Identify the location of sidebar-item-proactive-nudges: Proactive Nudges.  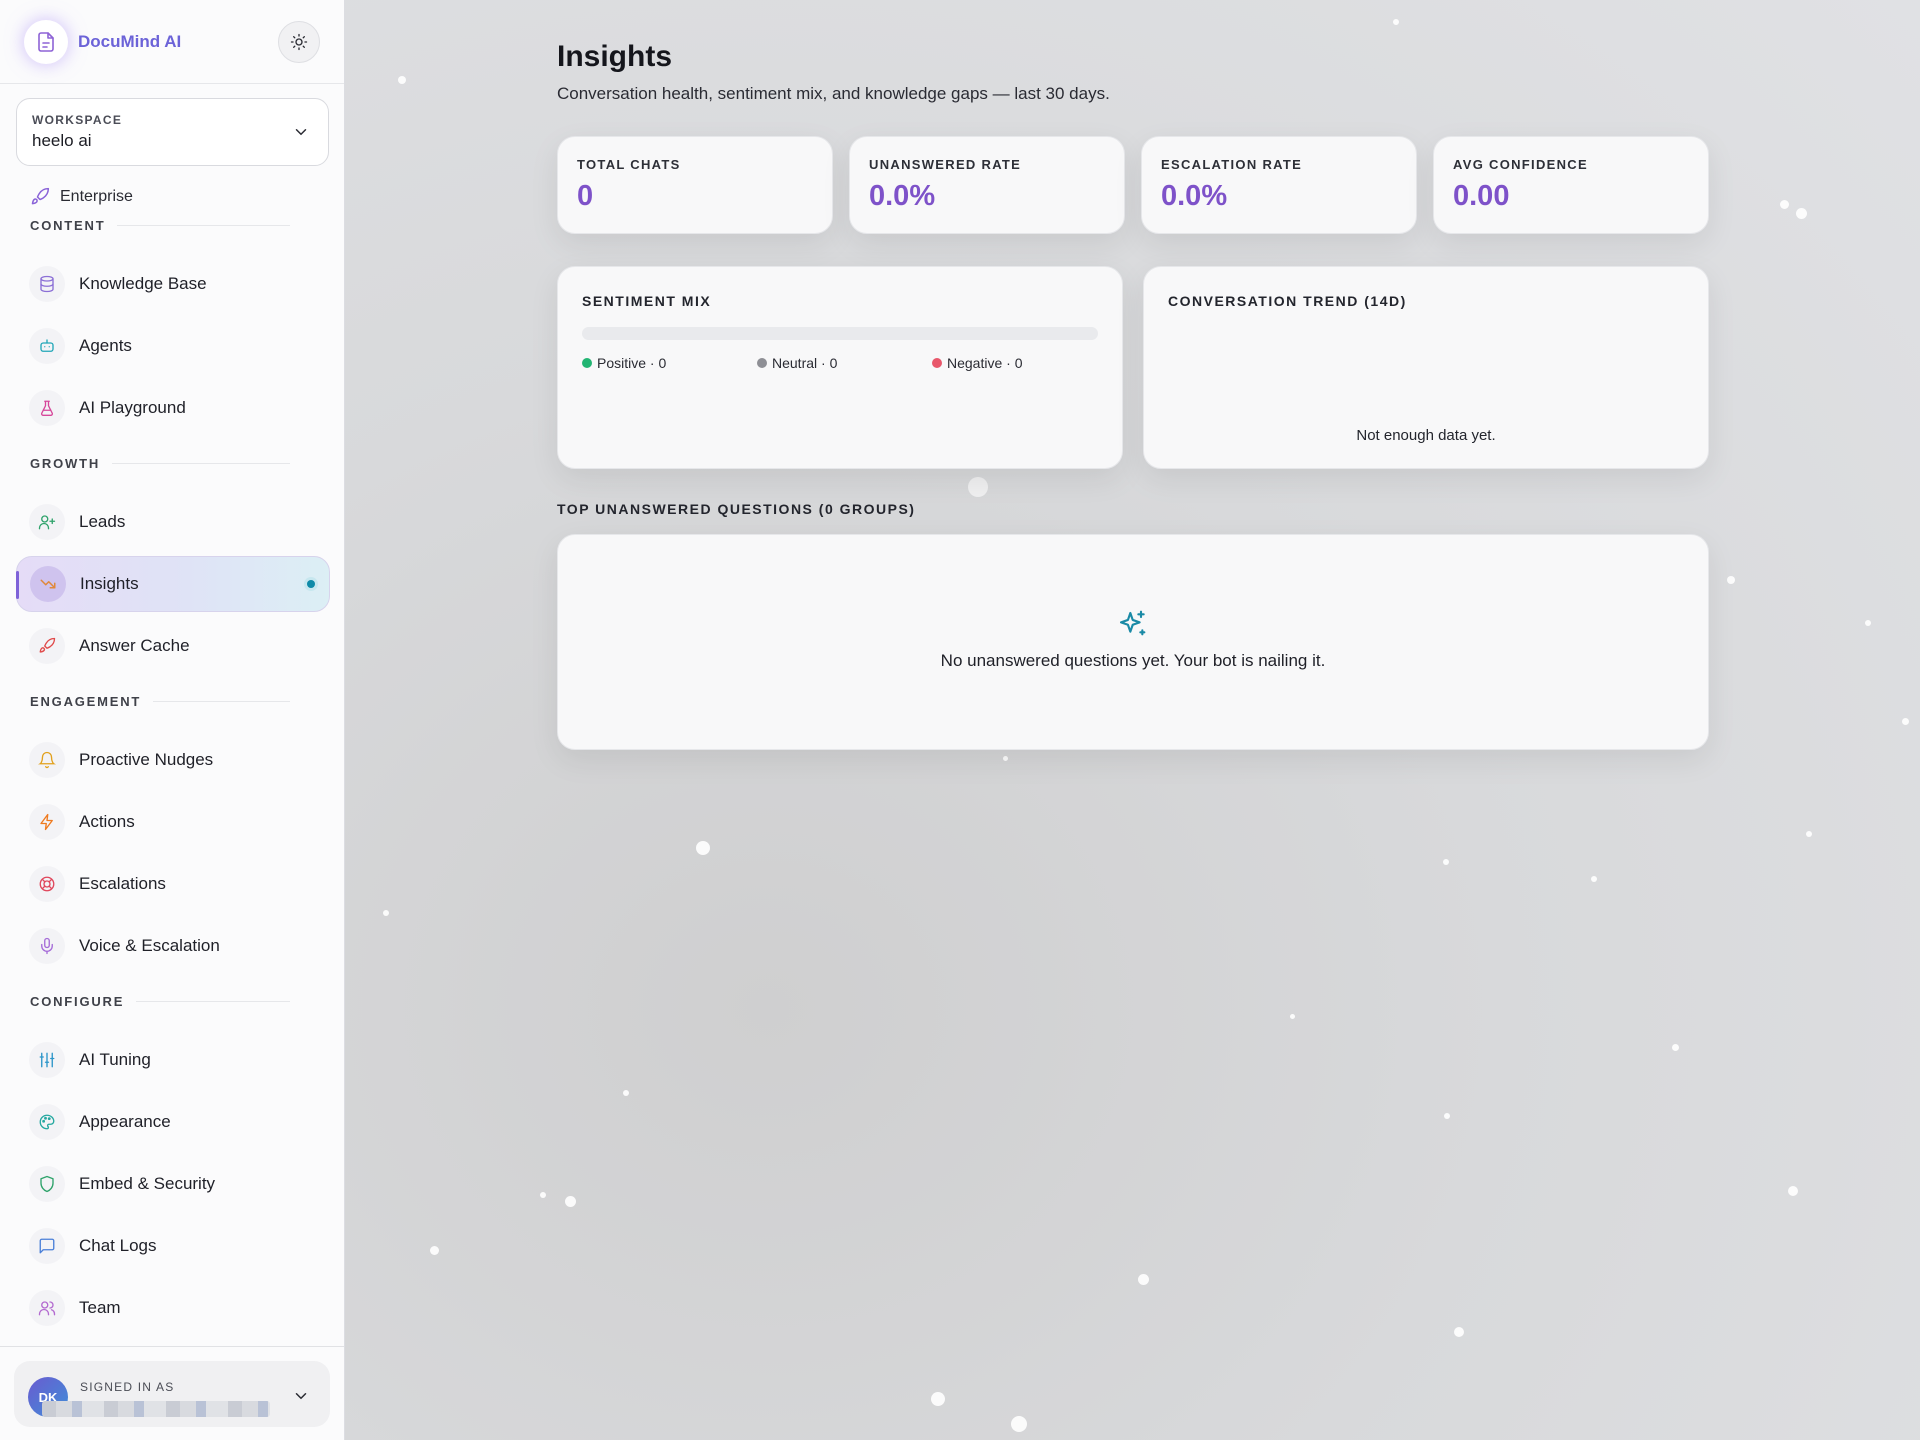
(173, 760).